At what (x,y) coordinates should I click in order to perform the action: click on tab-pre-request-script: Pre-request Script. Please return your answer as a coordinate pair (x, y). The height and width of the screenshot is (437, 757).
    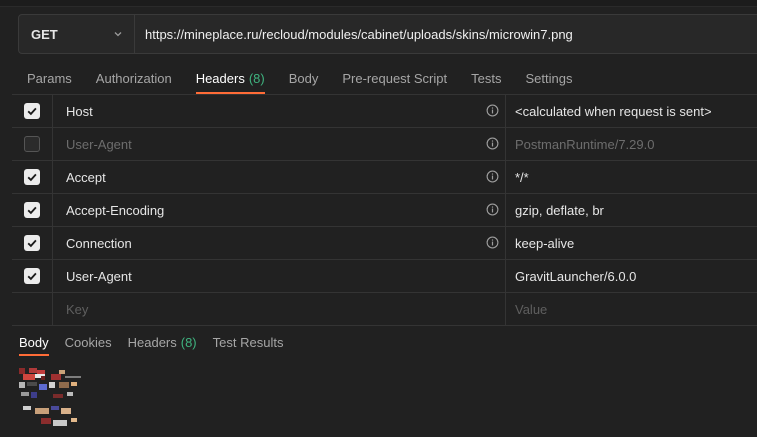
    Looking at the image, I should click on (394, 78).